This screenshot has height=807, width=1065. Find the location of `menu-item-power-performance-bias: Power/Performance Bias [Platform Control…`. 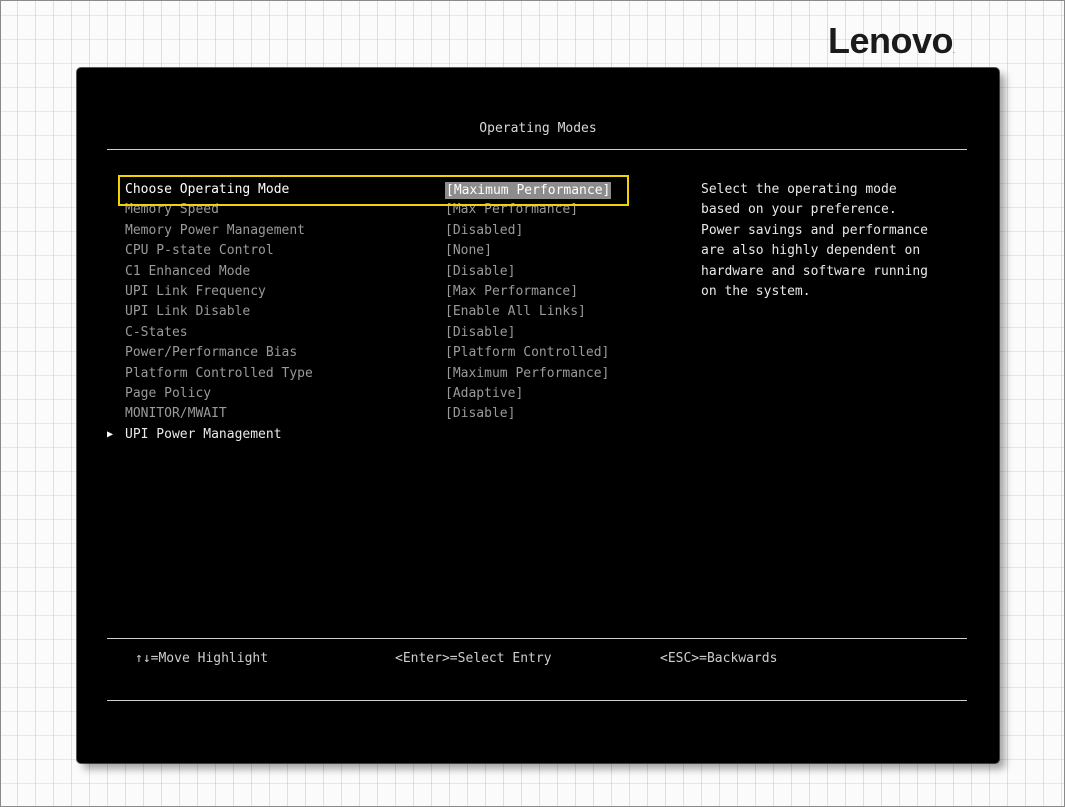

menu-item-power-performance-bias: Power/Performance Bias [Platform Control… is located at coordinates (382, 353).